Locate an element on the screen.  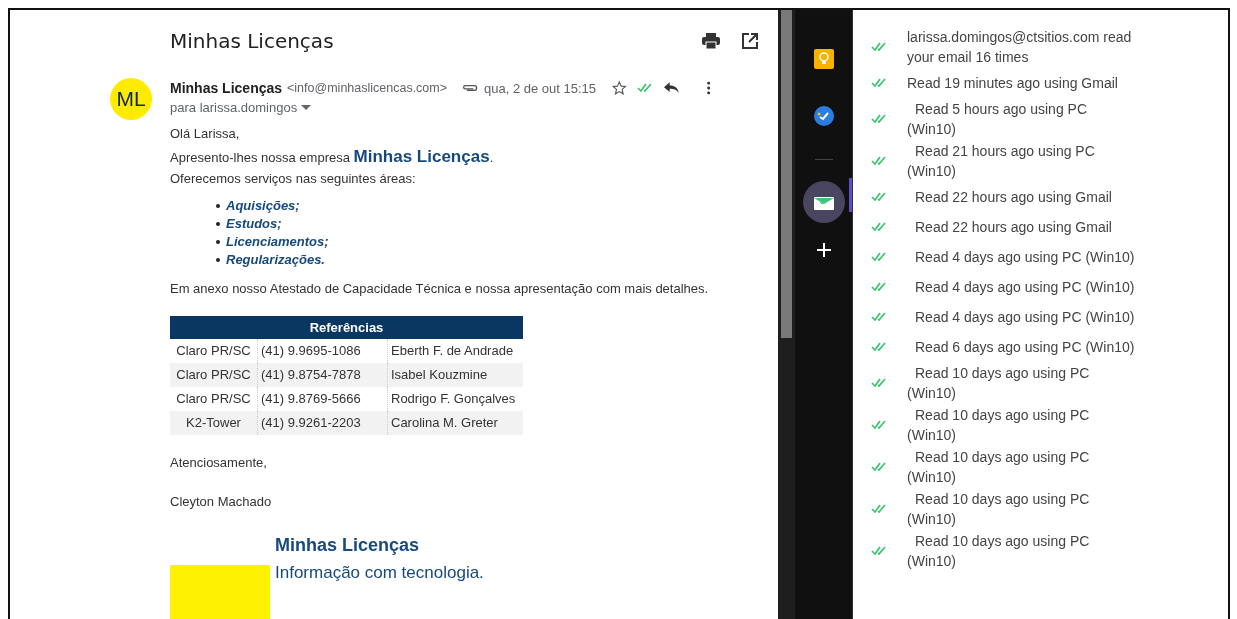
table-cell-text: K2-Tower is located at coordinates (213, 423).